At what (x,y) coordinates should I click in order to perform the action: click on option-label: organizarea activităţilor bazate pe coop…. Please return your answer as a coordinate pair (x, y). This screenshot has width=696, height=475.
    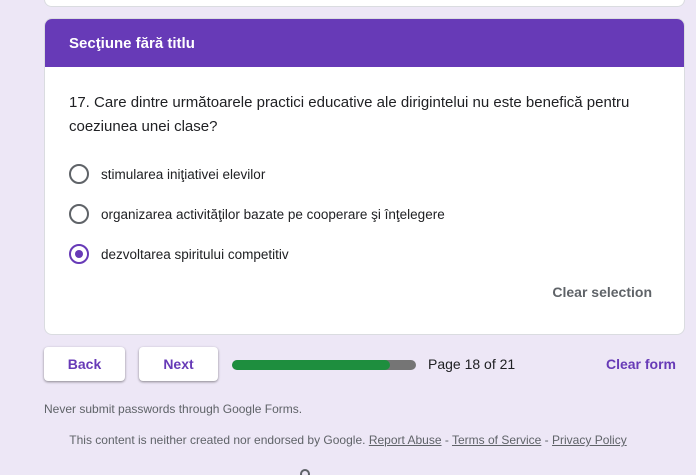
    Looking at the image, I should click on (273, 214).